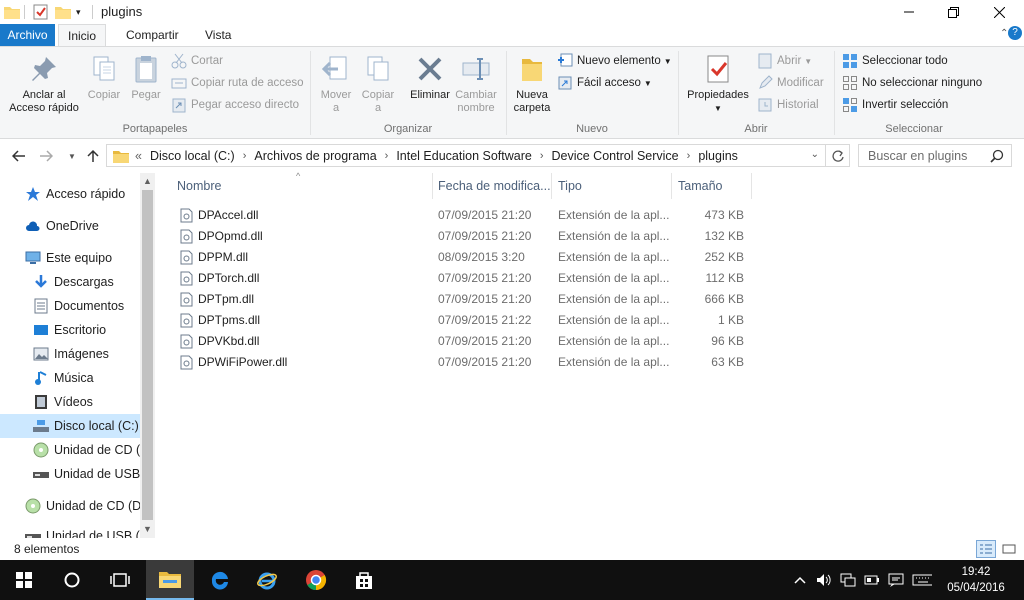 The height and width of the screenshot is (600, 1024). I want to click on breadcrumb-item: Device Control Service, so click(615, 156).